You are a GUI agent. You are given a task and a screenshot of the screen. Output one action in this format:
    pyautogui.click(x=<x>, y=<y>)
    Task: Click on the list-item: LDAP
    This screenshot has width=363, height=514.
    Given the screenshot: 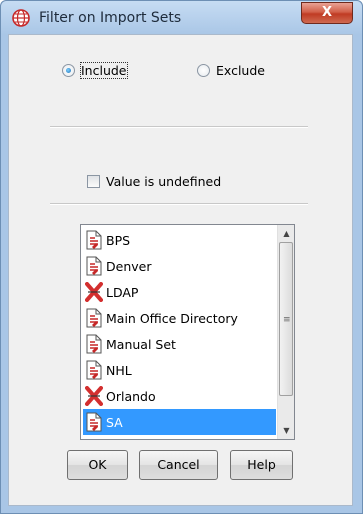 What is the action you would take?
    pyautogui.click(x=179, y=292)
    